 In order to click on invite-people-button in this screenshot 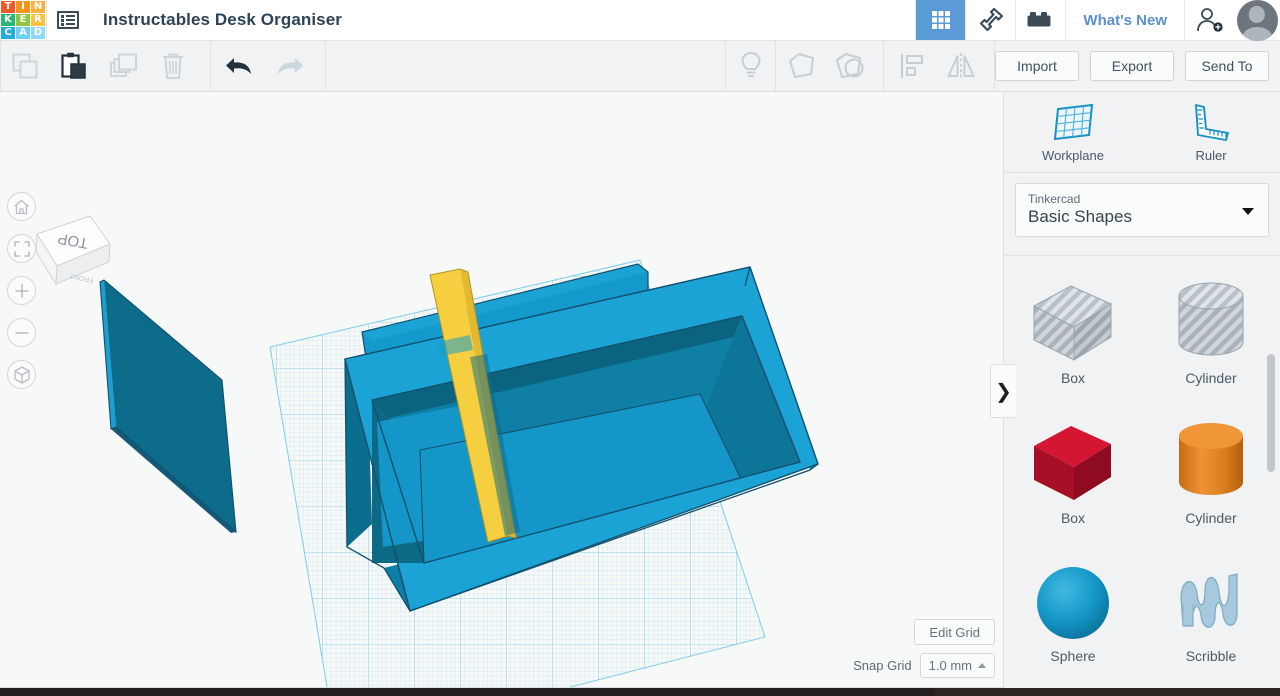, I will do `click(1209, 20)`.